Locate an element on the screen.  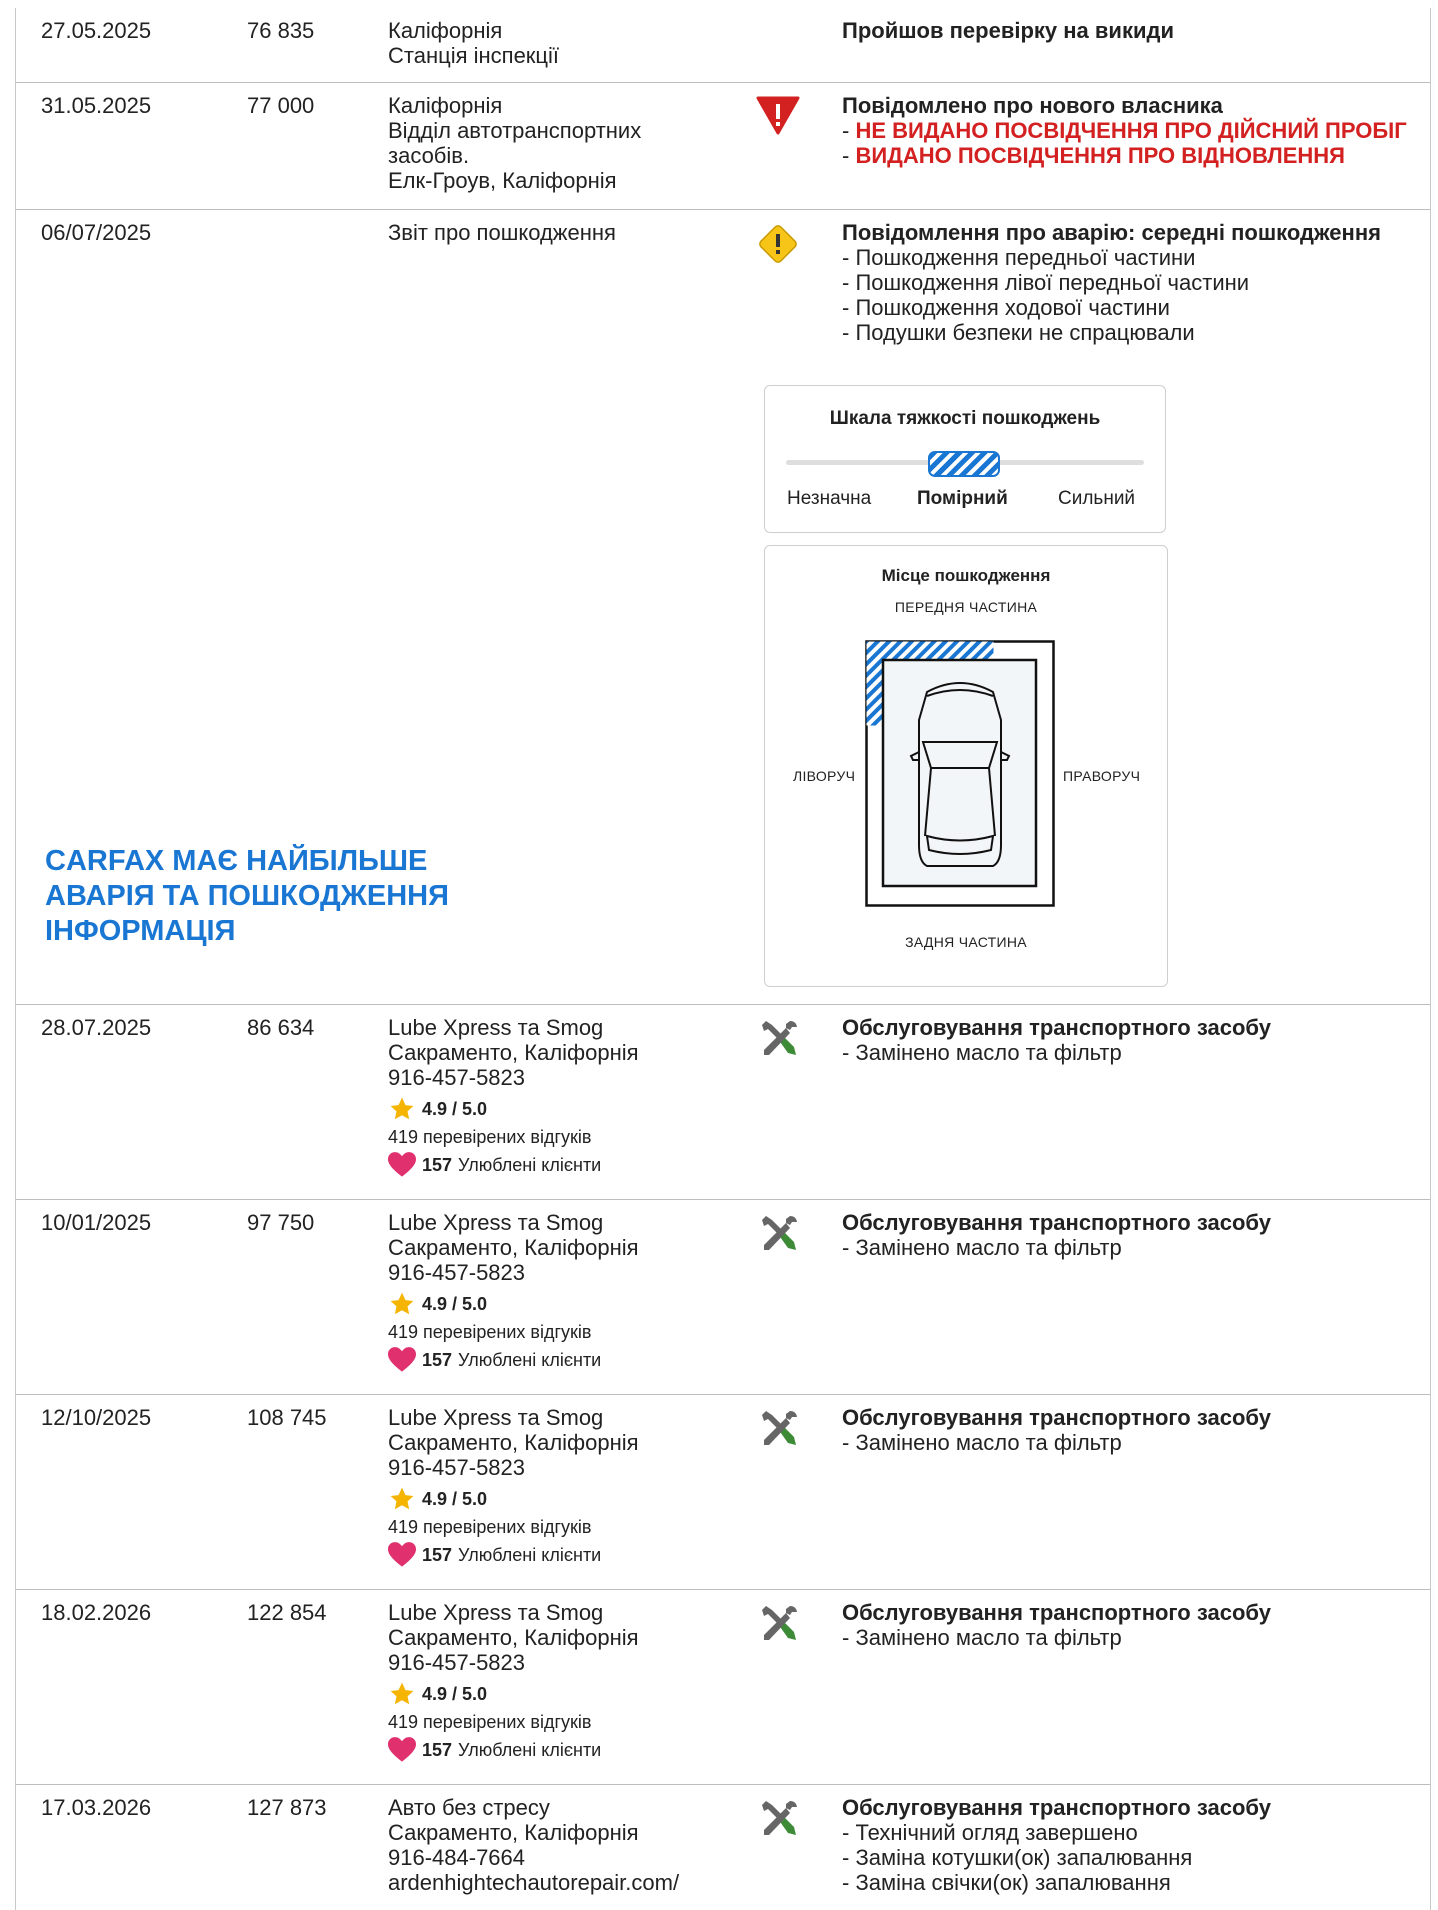
detail-item: - Пошкодження ходової частини is located at coordinates (1006, 307).